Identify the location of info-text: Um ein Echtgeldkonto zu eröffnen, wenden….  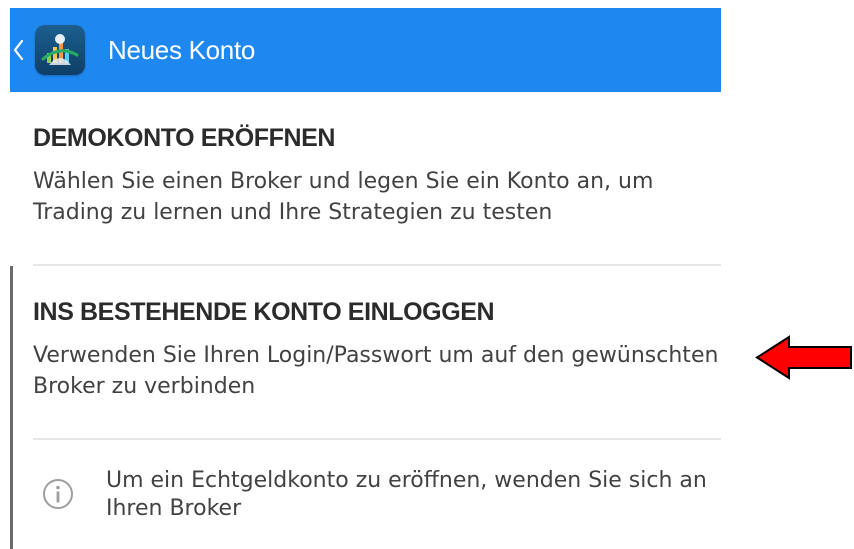
(406, 494).